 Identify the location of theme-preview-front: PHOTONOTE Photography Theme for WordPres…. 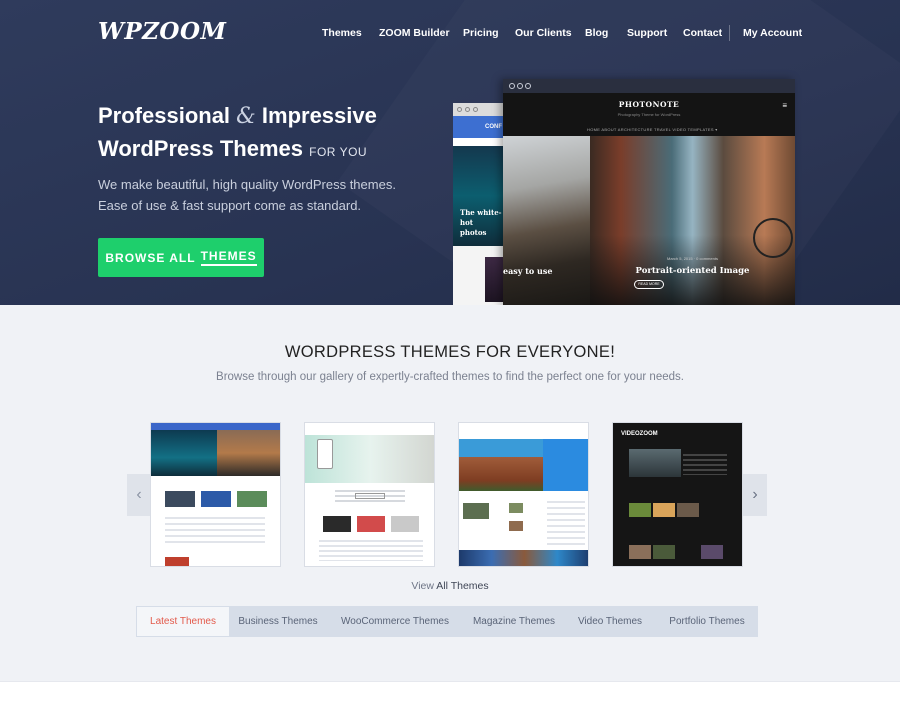
(649, 192).